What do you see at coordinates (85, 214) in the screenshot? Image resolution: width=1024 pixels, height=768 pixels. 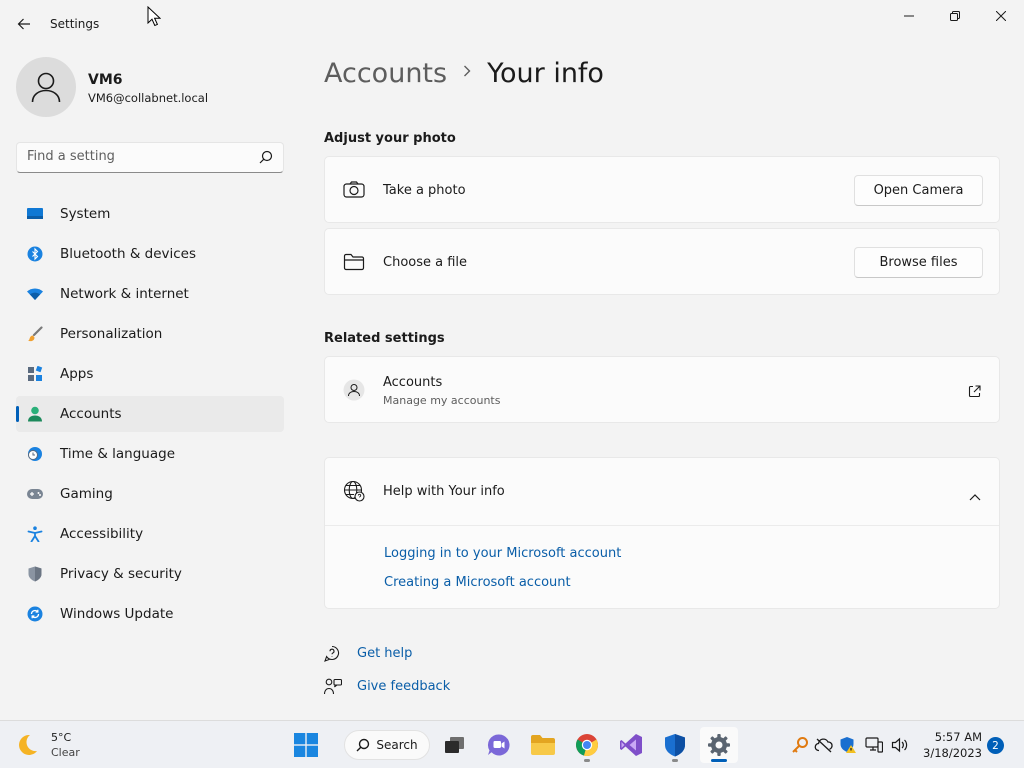 I see `sidebar-item-label: System` at bounding box center [85, 214].